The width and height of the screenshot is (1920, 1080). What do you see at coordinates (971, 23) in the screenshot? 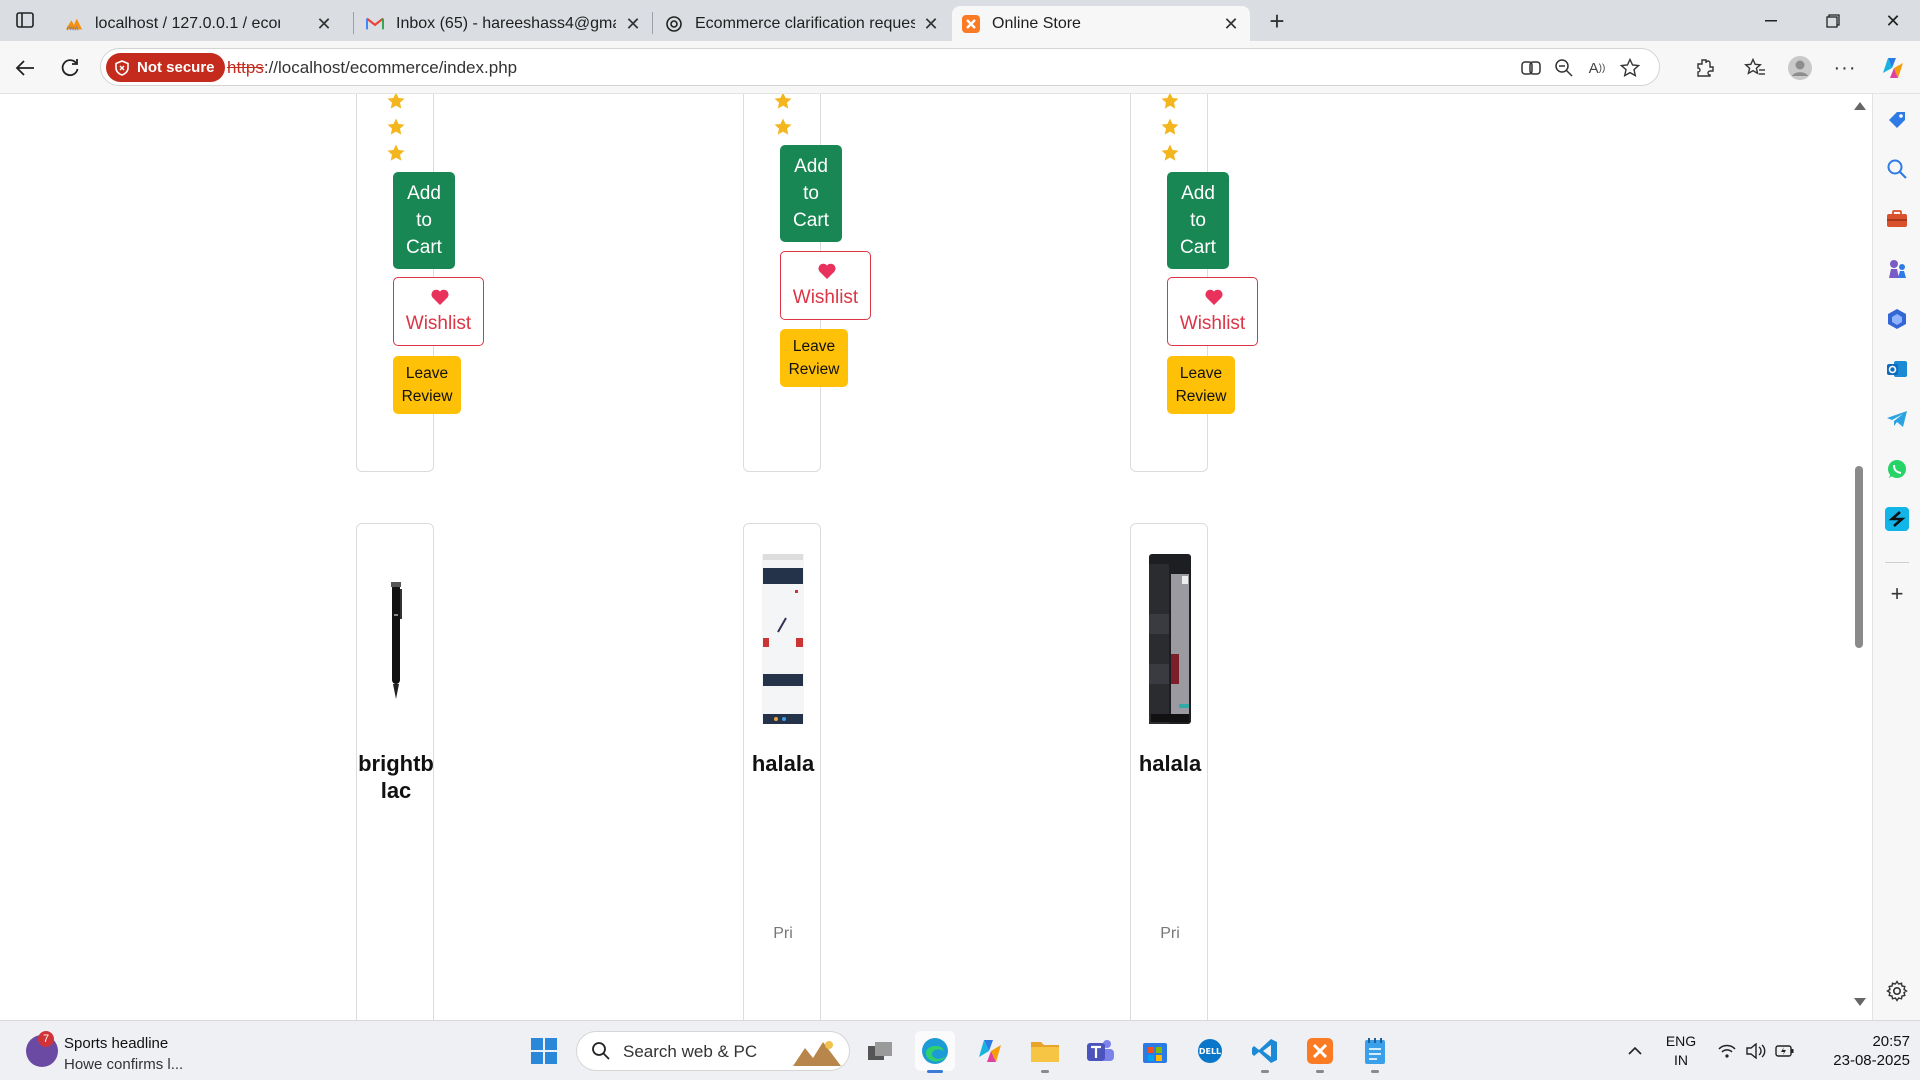
I see `xampp-icon` at bounding box center [971, 23].